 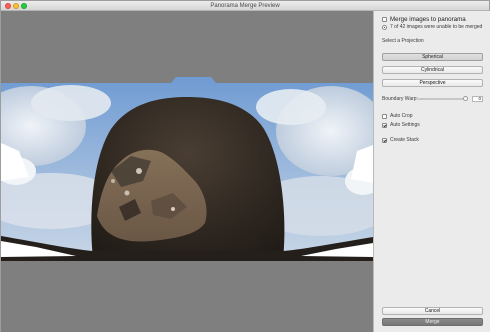 I want to click on auto-crop-row: Auto Crop, so click(x=397, y=116).